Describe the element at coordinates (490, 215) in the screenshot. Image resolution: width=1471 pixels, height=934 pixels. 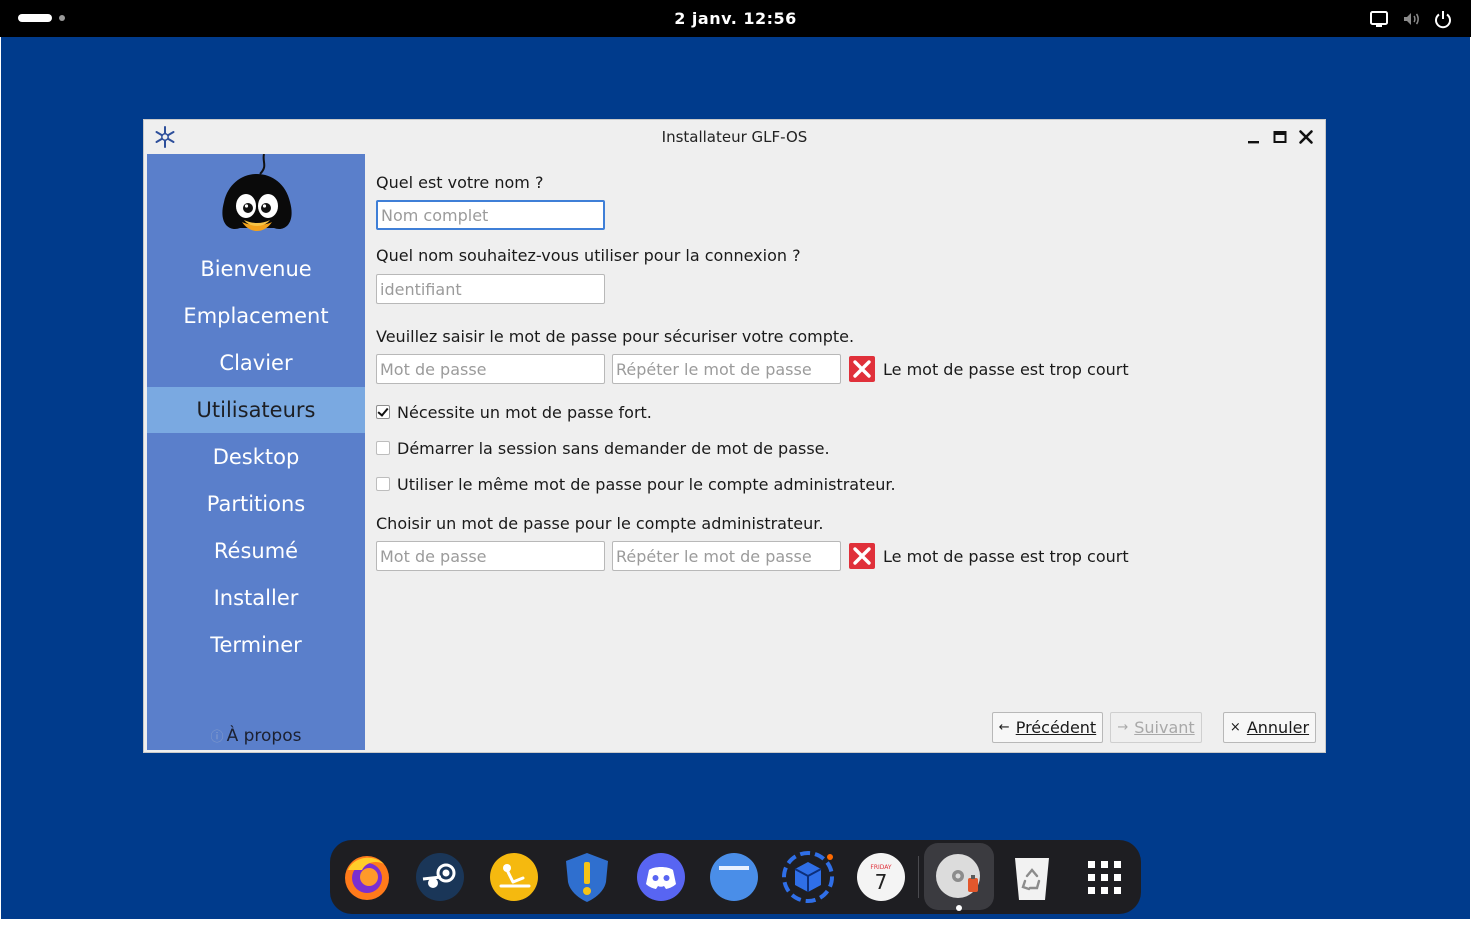
I see `full-name-input` at that location.